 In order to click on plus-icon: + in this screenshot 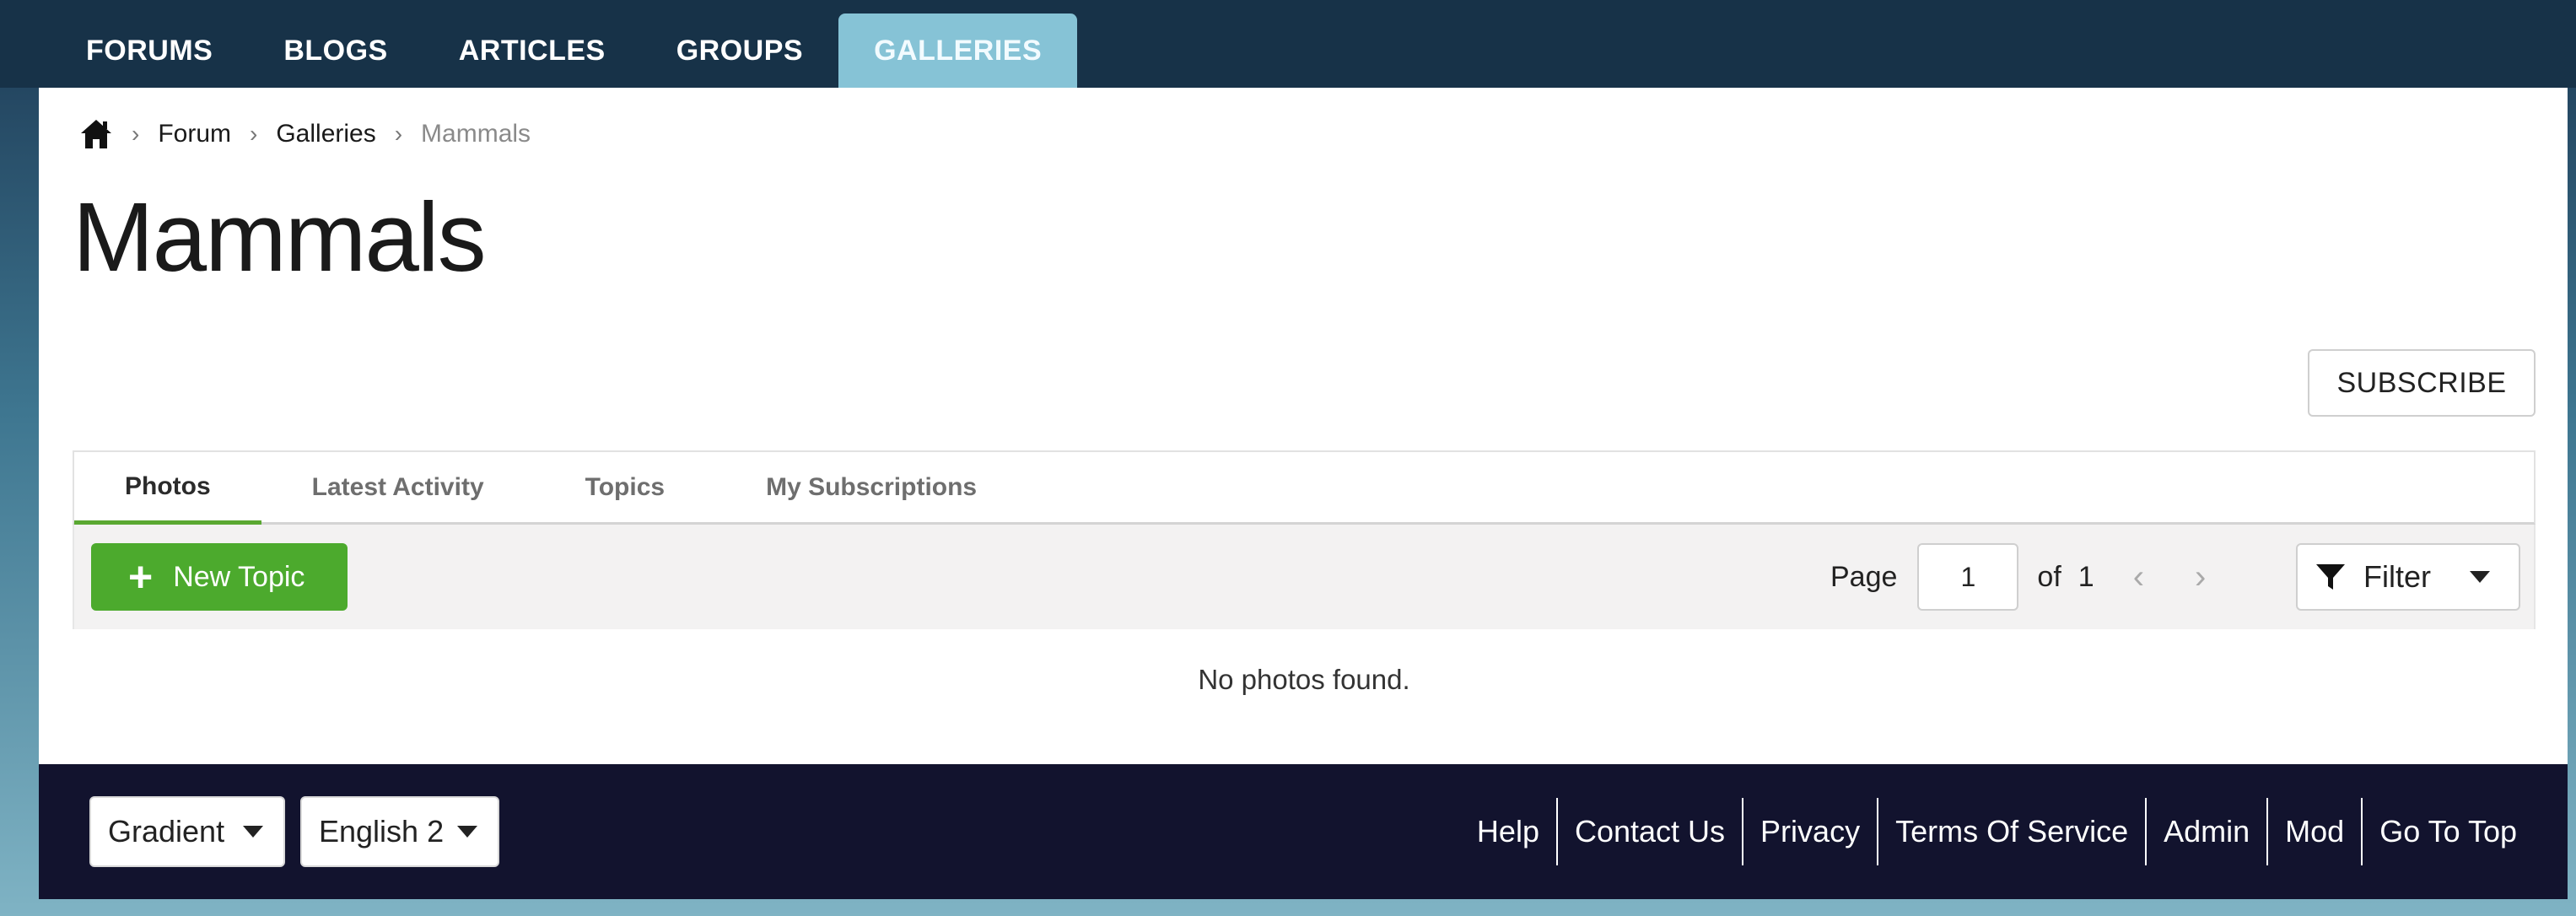, I will do `click(141, 577)`.